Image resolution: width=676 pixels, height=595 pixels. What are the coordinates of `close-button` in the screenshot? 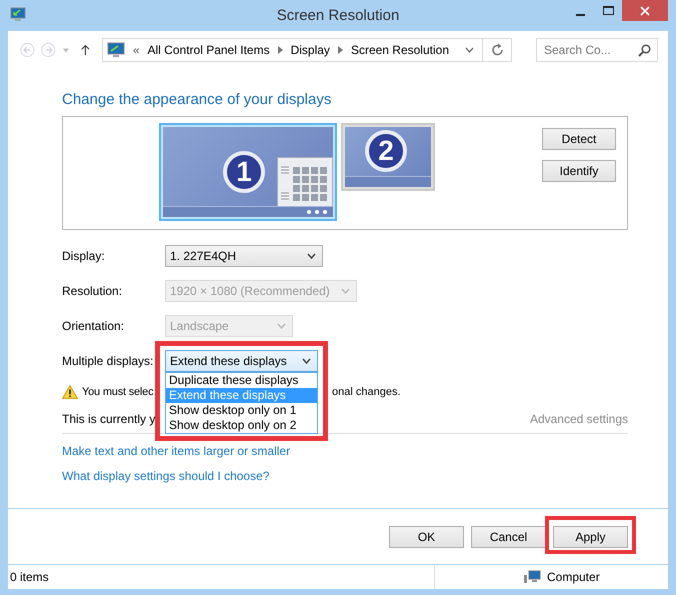 It's located at (645, 10).